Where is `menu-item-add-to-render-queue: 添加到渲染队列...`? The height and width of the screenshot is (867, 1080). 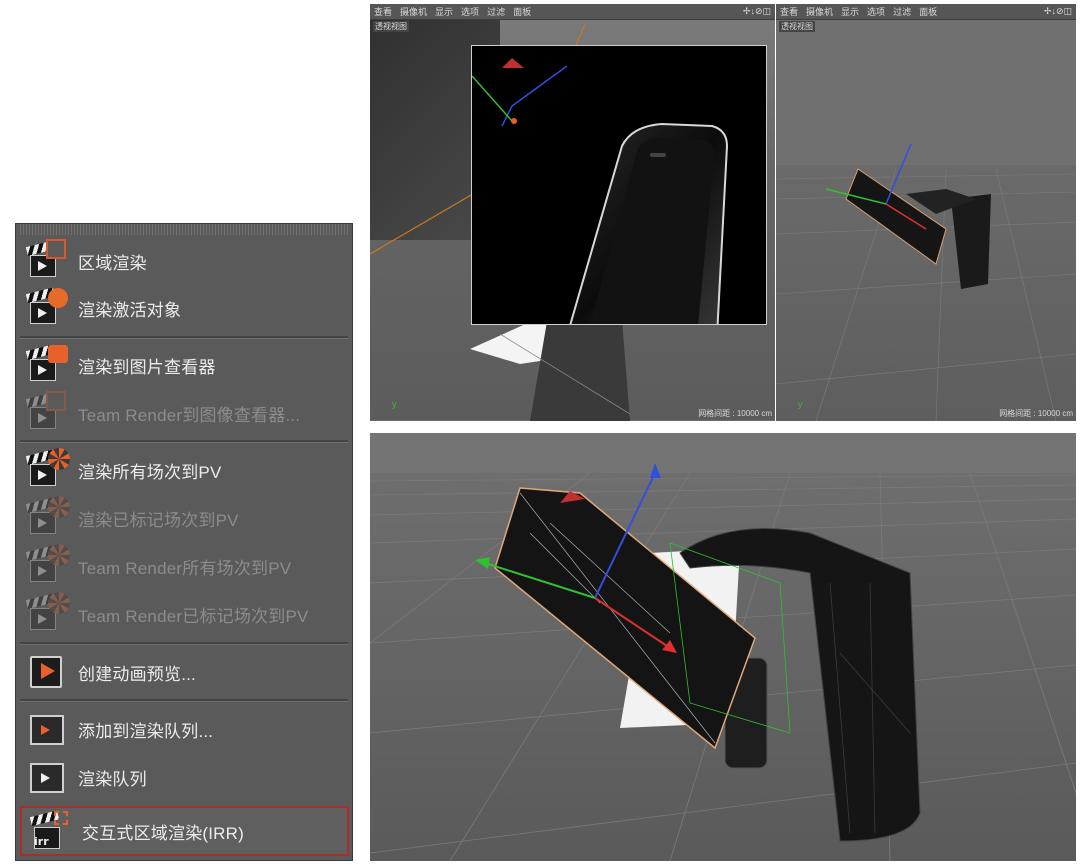 menu-item-add-to-render-queue: 添加到渲染队列... is located at coordinates (184, 729).